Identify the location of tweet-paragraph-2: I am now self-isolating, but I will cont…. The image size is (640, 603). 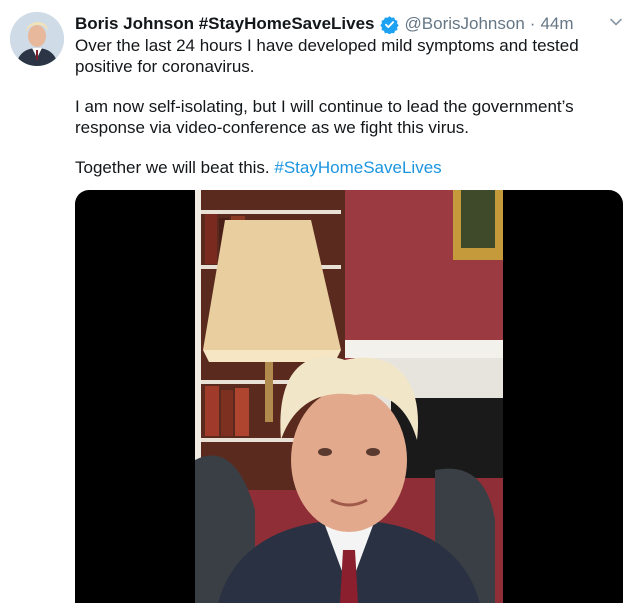
(324, 117).